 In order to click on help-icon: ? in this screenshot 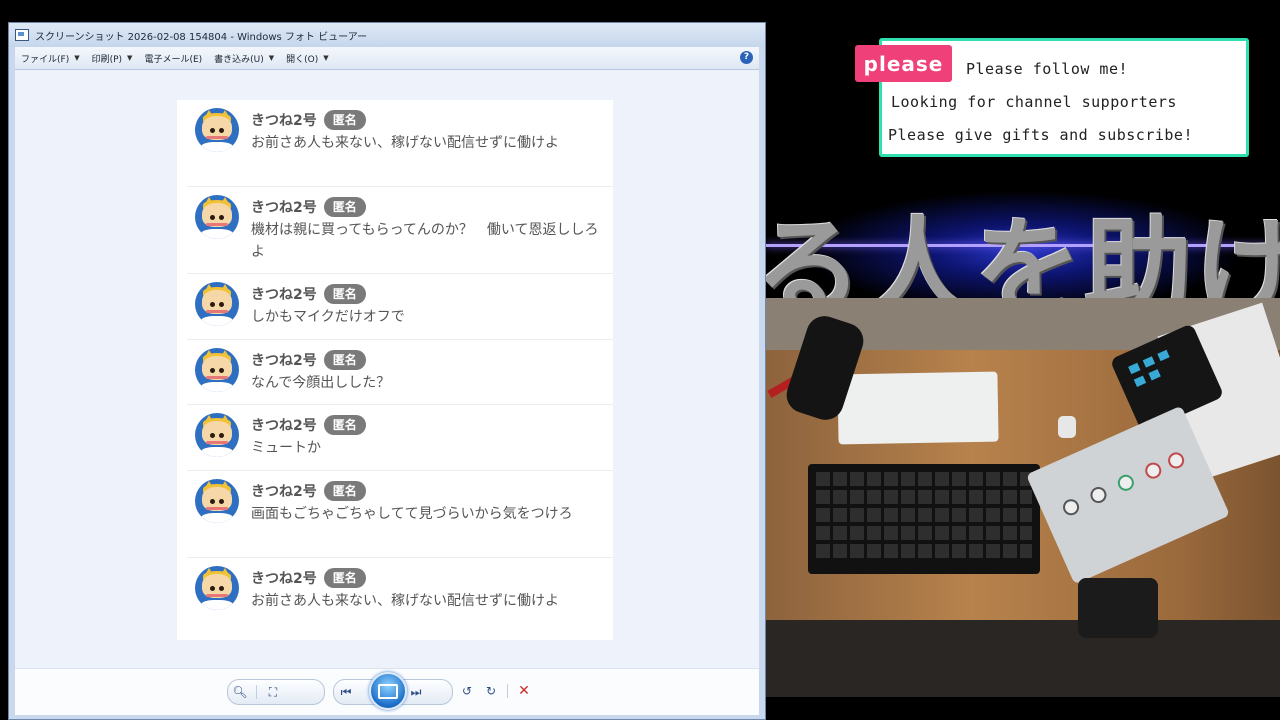, I will do `click(746, 57)`.